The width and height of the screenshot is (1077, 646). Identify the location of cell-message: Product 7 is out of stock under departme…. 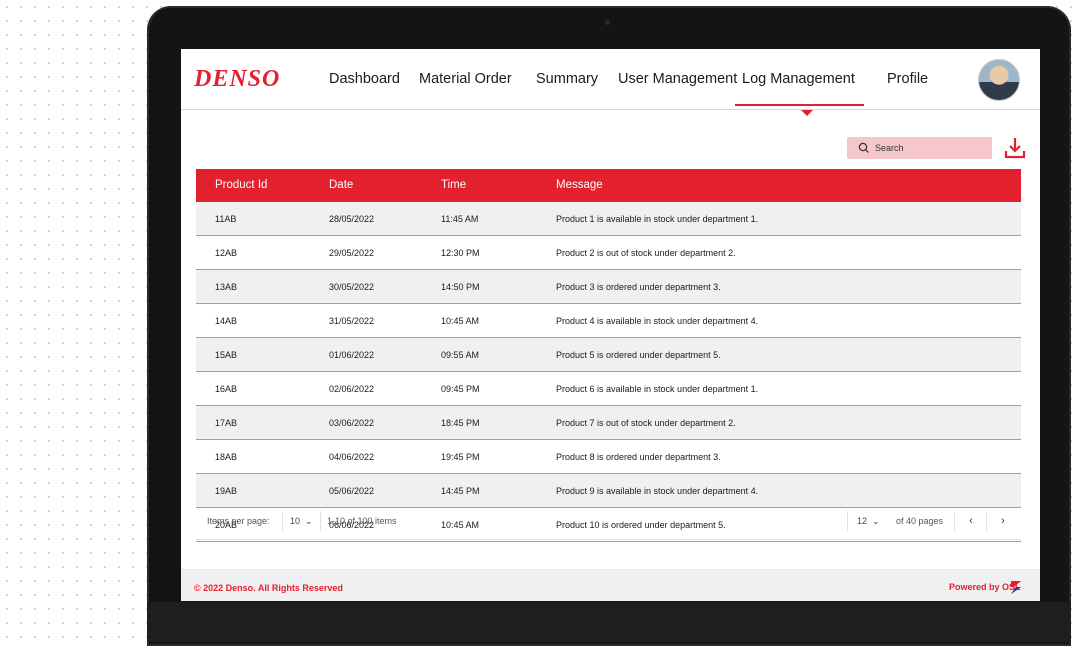
(646, 423).